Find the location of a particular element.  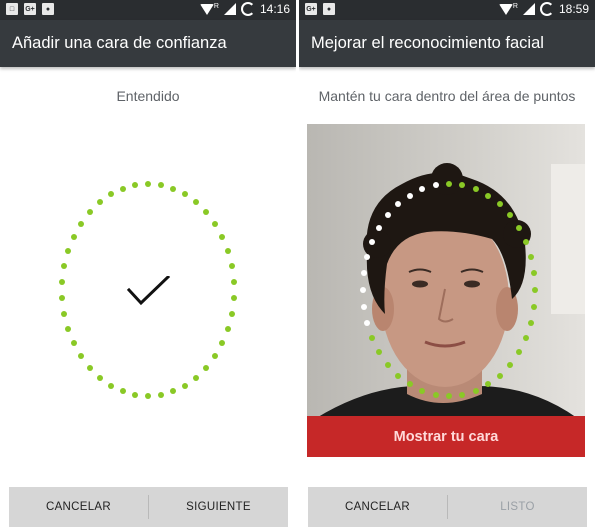

page-title: Mejorar el reconocimiento facial is located at coordinates (427, 43).